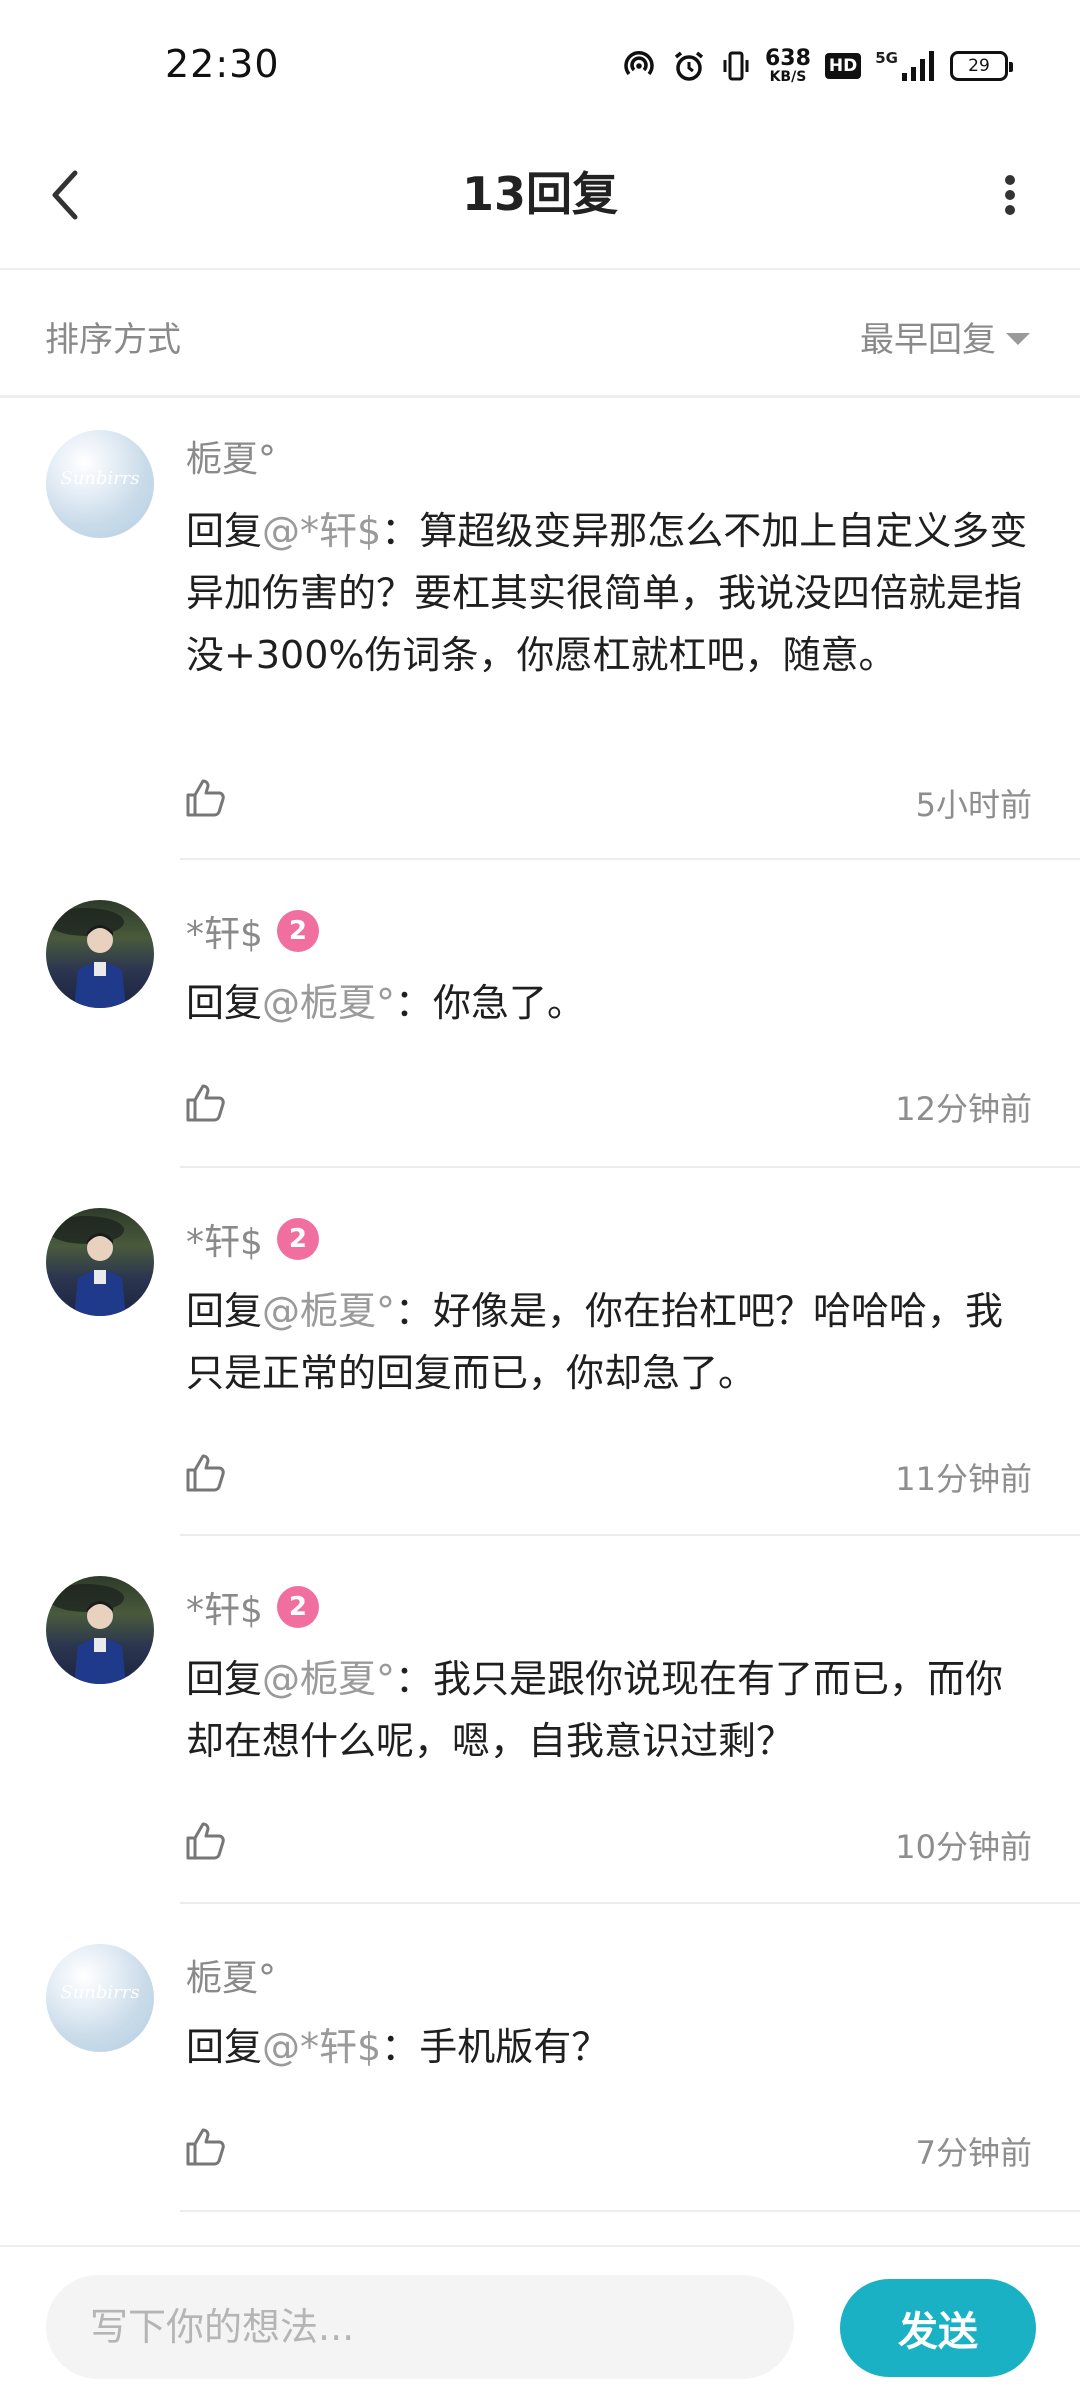  What do you see at coordinates (963, 1479) in the screenshot?
I see `reply-time: 11分钟前` at bounding box center [963, 1479].